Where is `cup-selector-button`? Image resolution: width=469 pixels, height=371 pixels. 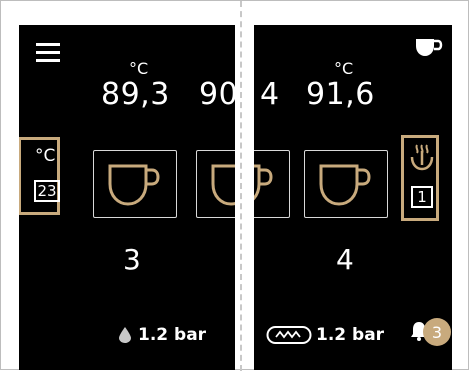
cup-selector-button is located at coordinates (429, 48).